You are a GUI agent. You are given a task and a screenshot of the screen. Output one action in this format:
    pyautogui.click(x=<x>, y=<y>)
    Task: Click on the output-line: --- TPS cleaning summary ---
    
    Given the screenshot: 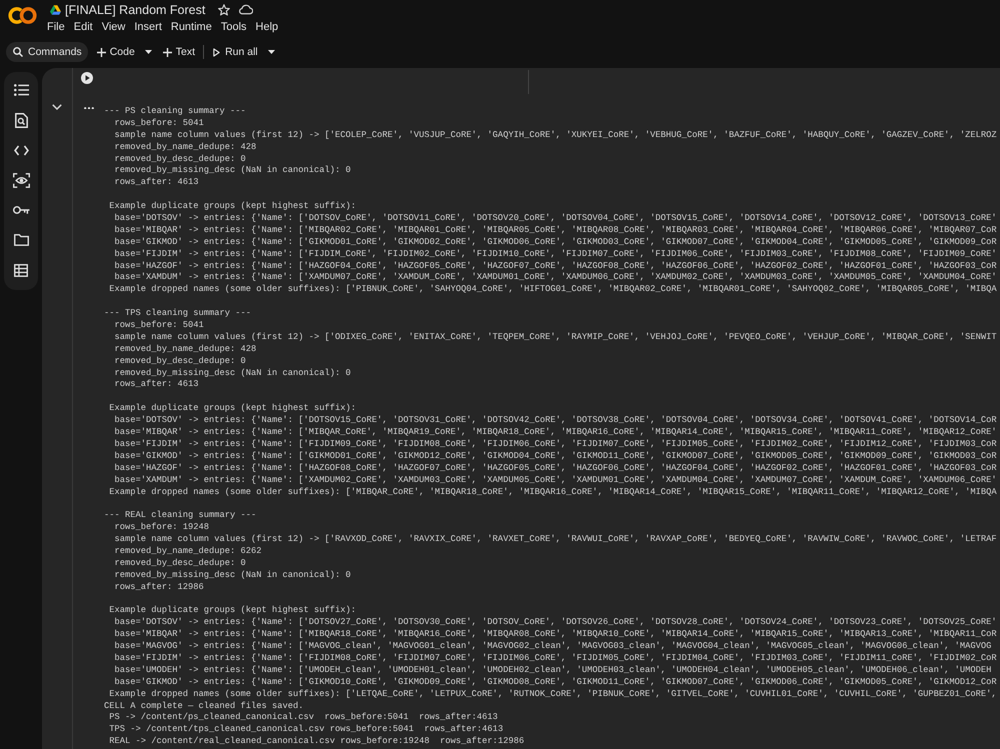 What is the action you would take?
    pyautogui.click(x=178, y=314)
    